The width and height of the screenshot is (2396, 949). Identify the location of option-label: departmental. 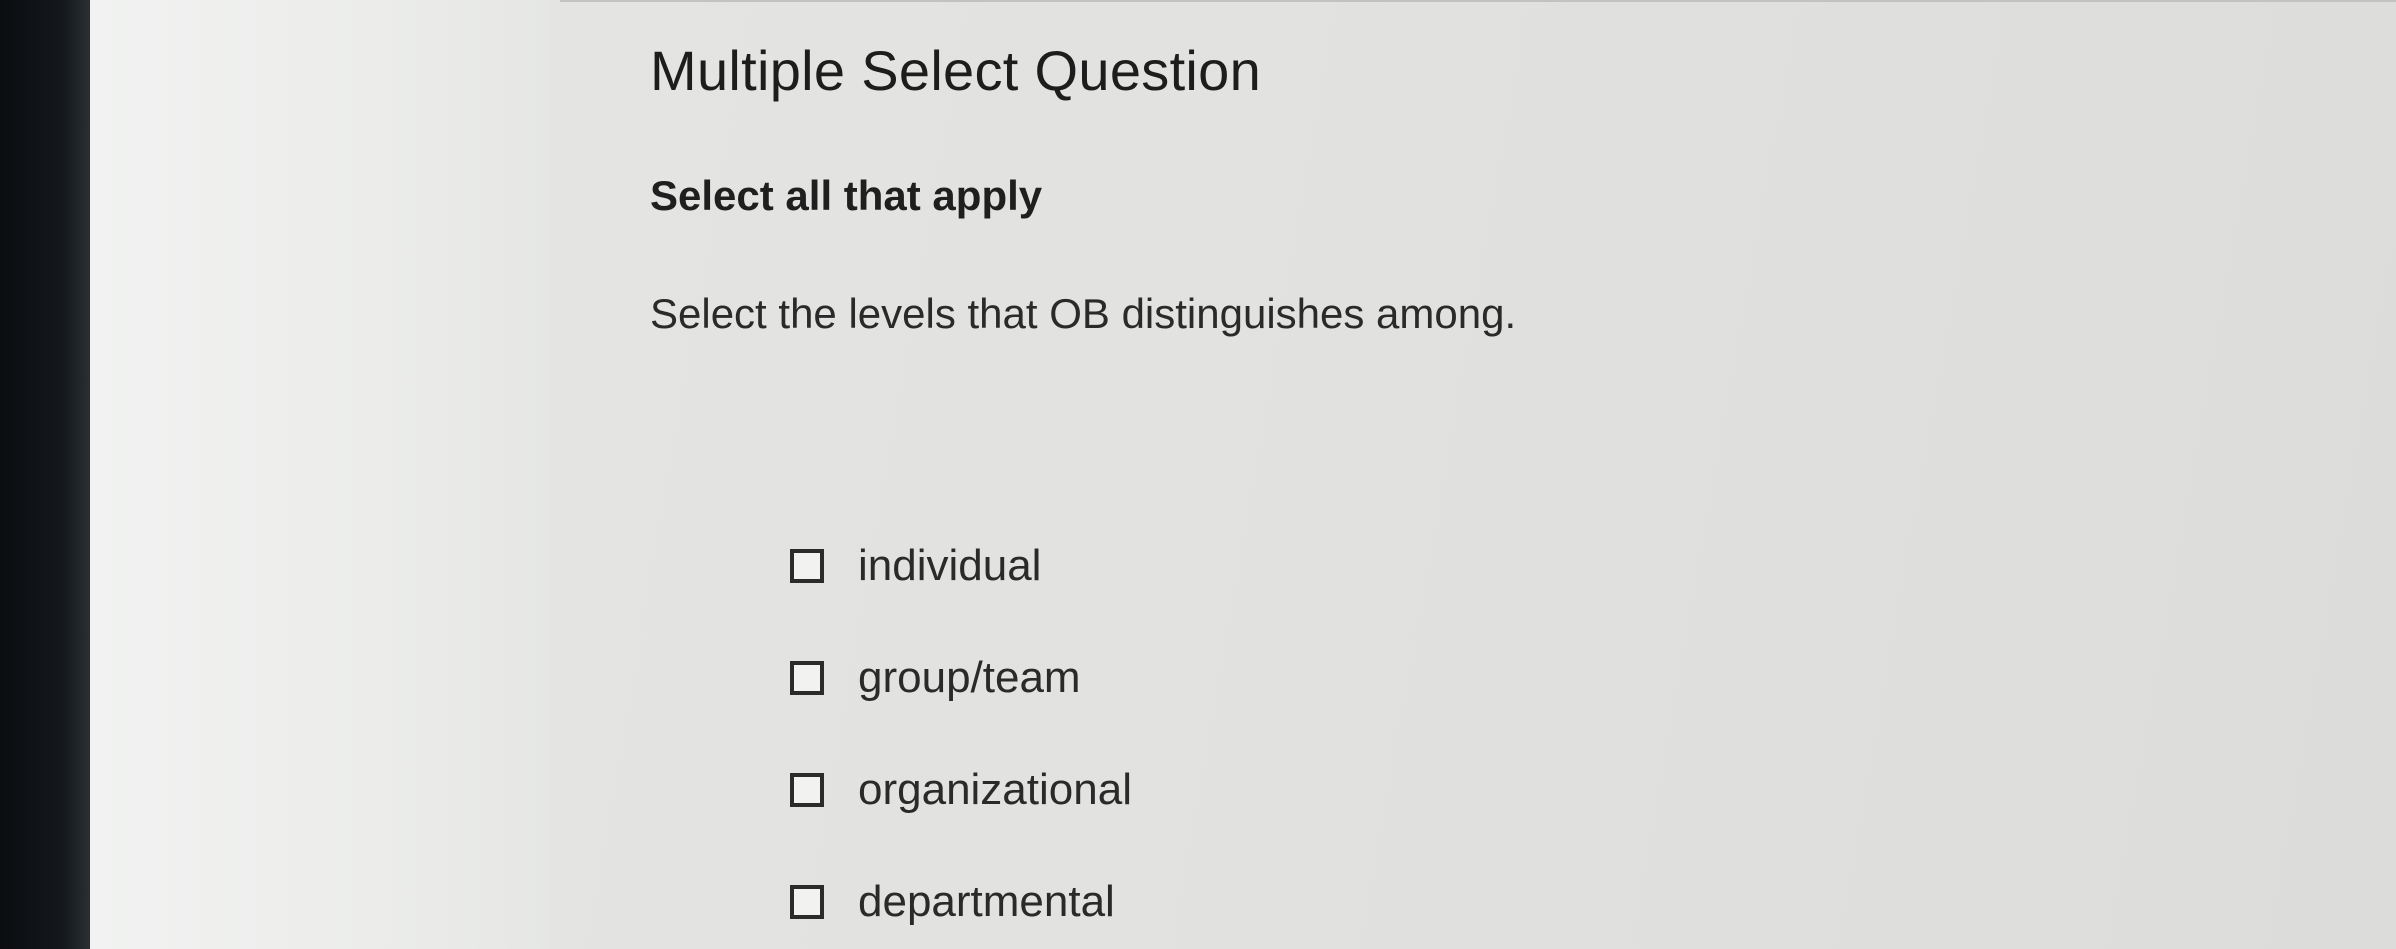
(986, 901).